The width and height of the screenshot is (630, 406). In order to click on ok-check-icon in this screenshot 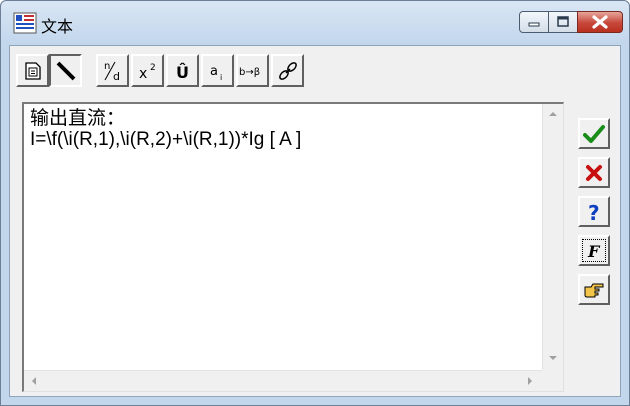, I will do `click(594, 133)`.